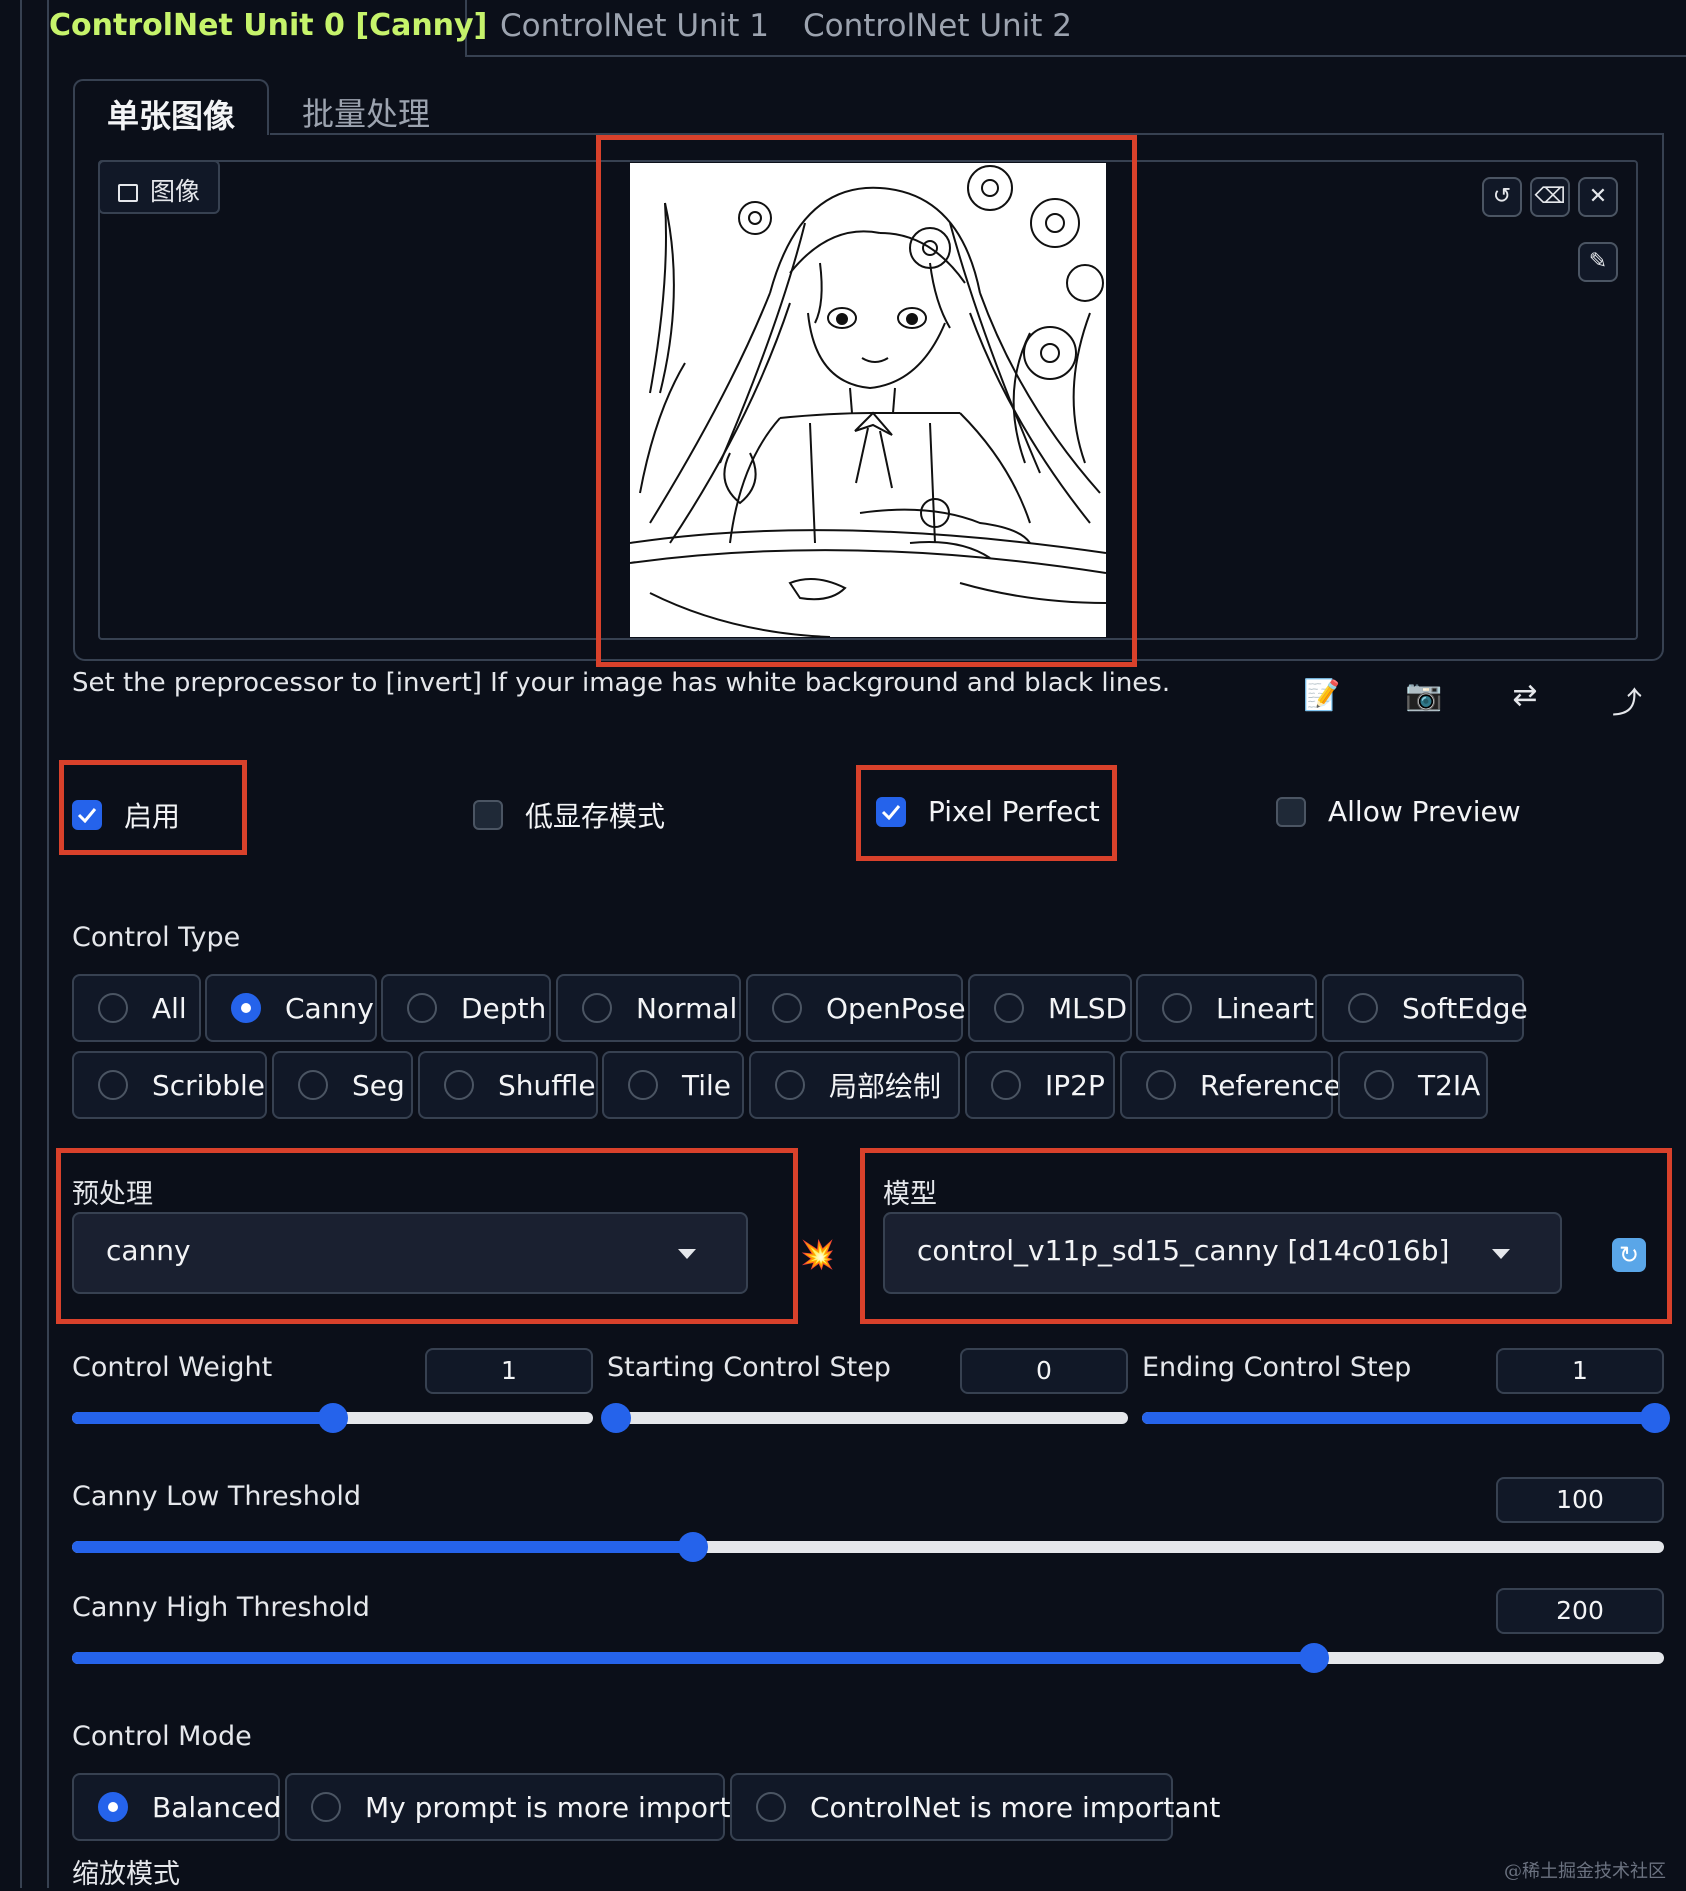 This screenshot has height=1891, width=1686. What do you see at coordinates (1502, 197) in the screenshot?
I see `undo-icon: ↺` at bounding box center [1502, 197].